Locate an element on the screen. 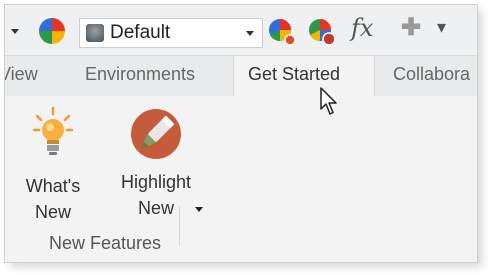 This screenshot has width=491, height=275. mouse-pointer-icon is located at coordinates (328, 101).